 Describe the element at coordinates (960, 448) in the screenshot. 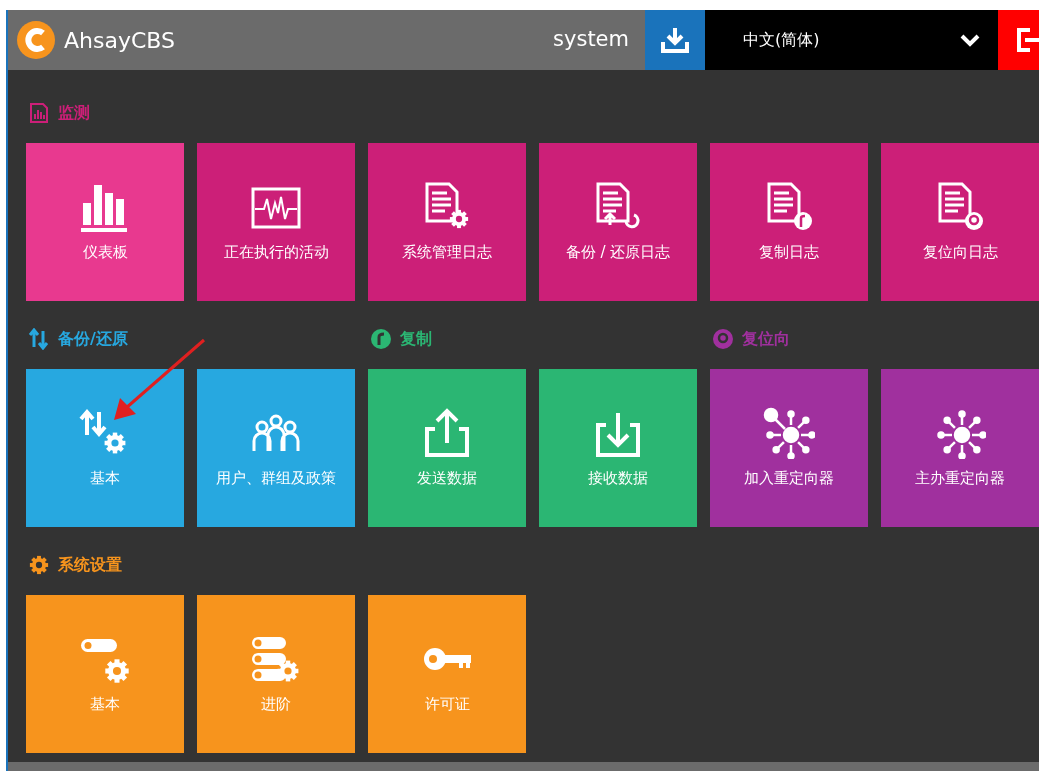

I see `menu-tile: 主办重定向器` at that location.